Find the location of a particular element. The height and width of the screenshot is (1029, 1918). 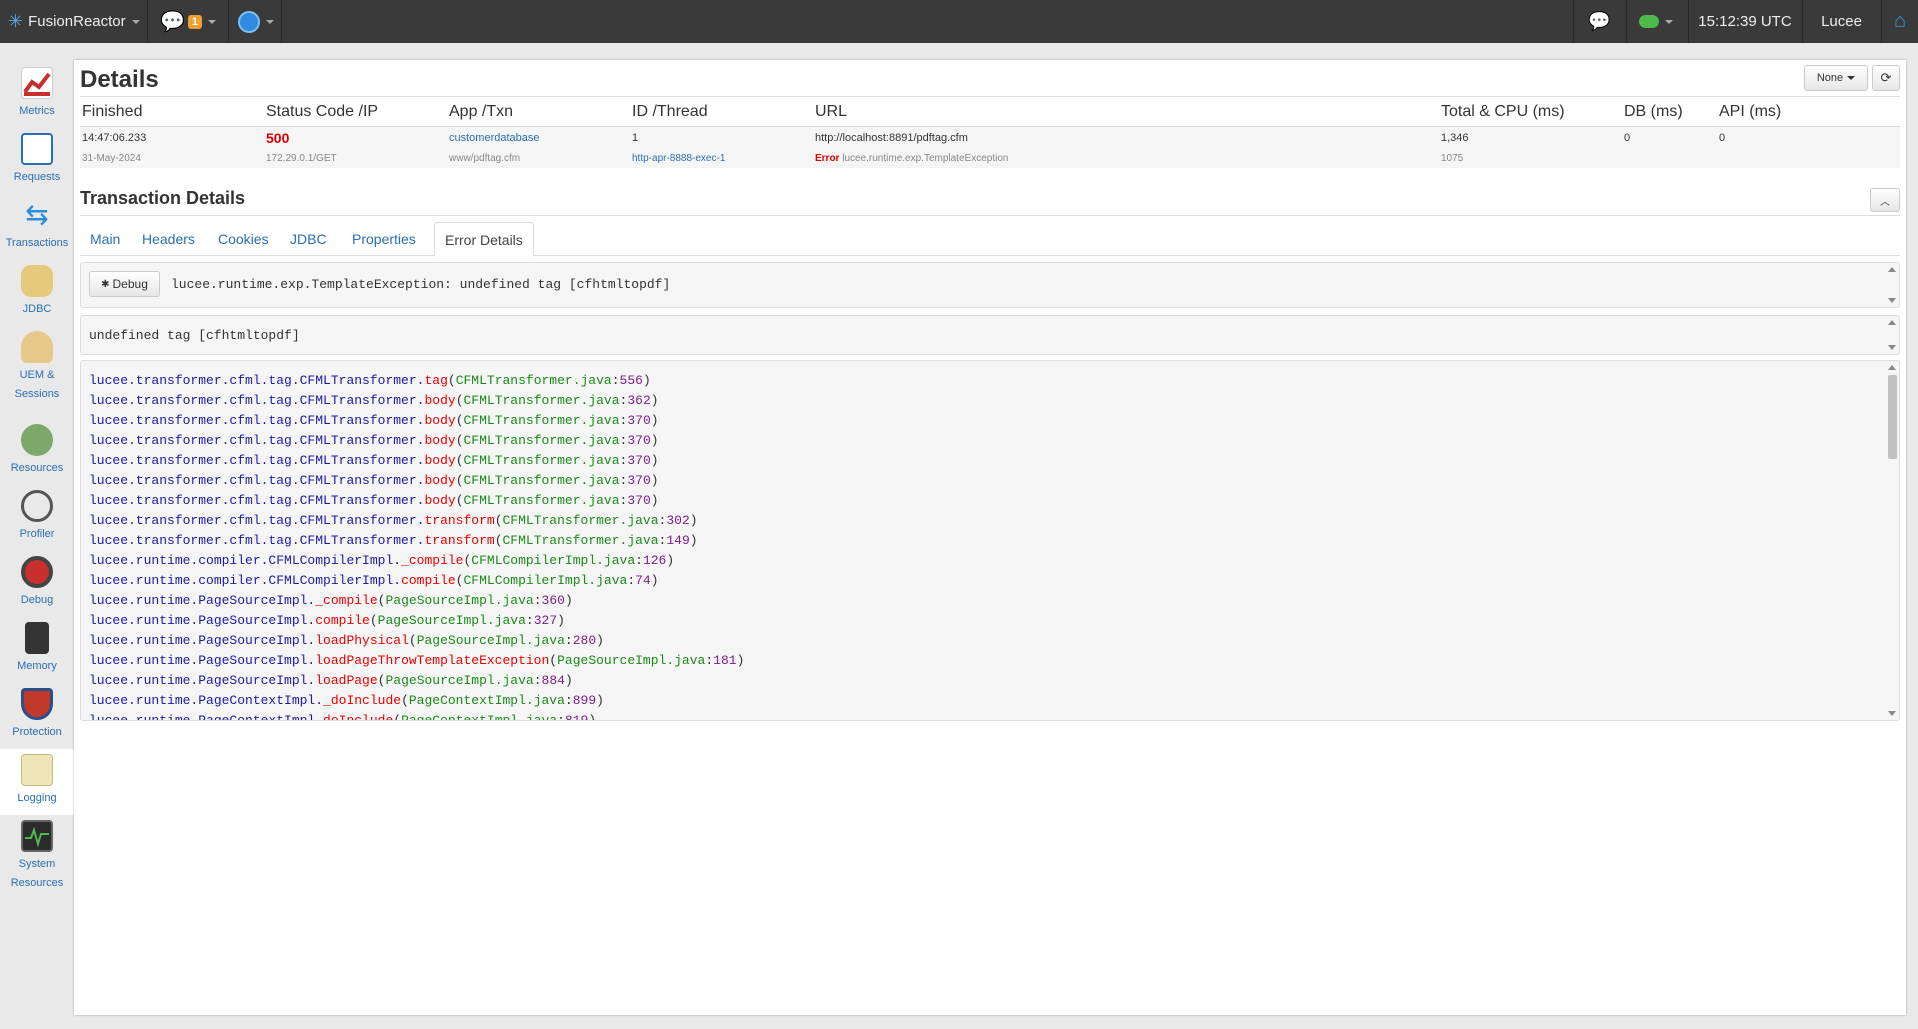

thread-link: http-apr-8888-exec-1 is located at coordinates (678, 158).